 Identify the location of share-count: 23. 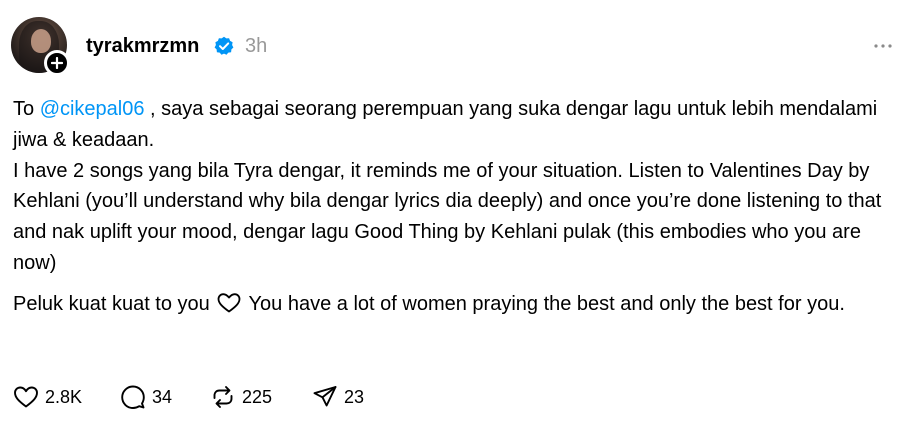
(354, 396).